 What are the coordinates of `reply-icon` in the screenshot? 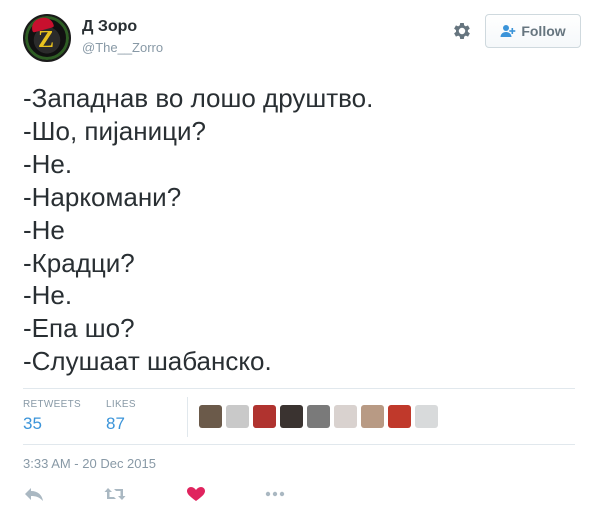 It's located at (34, 494).